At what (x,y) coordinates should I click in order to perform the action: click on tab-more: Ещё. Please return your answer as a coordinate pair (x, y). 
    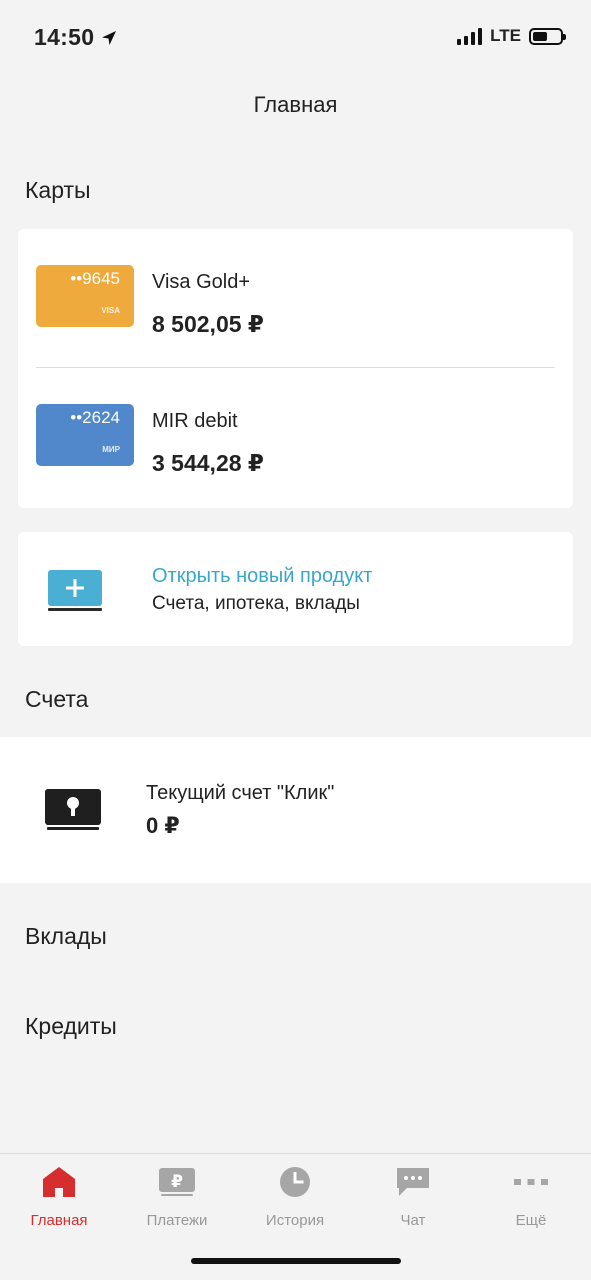
    Looking at the image, I should click on (531, 1199).